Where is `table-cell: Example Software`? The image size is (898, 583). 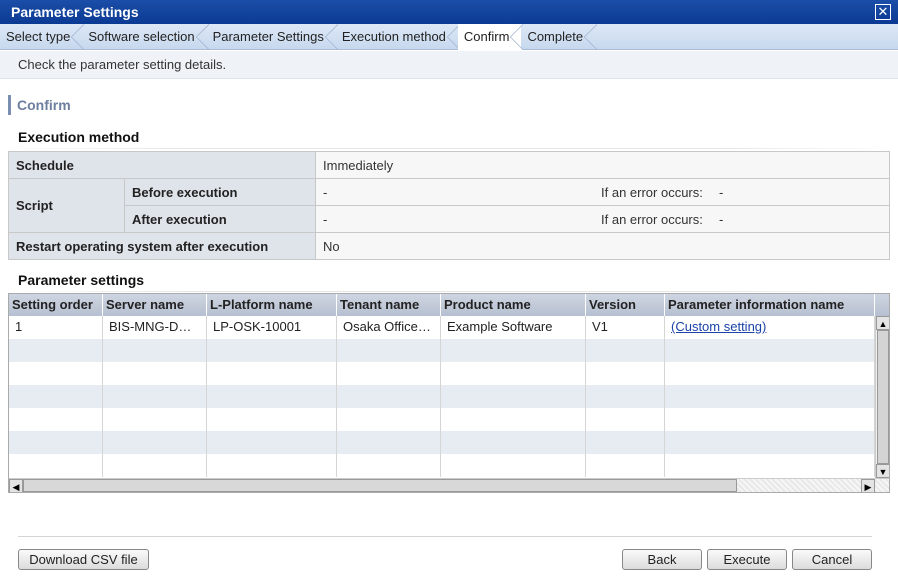
table-cell: Example Software is located at coordinates (513, 327).